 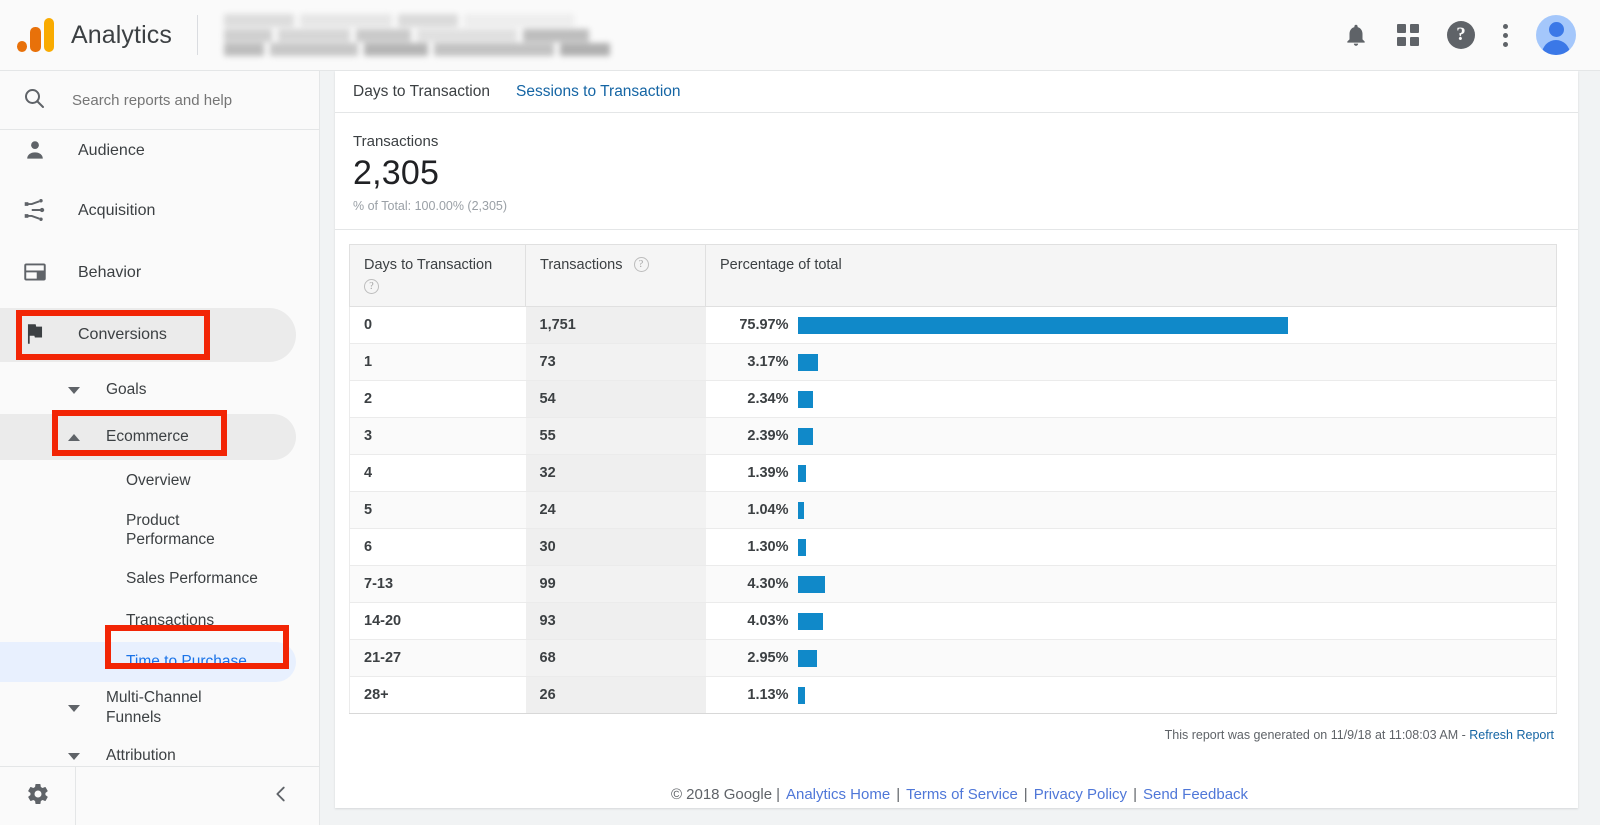 What do you see at coordinates (430, 206) in the screenshot?
I see `metric-subtext: % of Total: 100.00% (2,305)` at bounding box center [430, 206].